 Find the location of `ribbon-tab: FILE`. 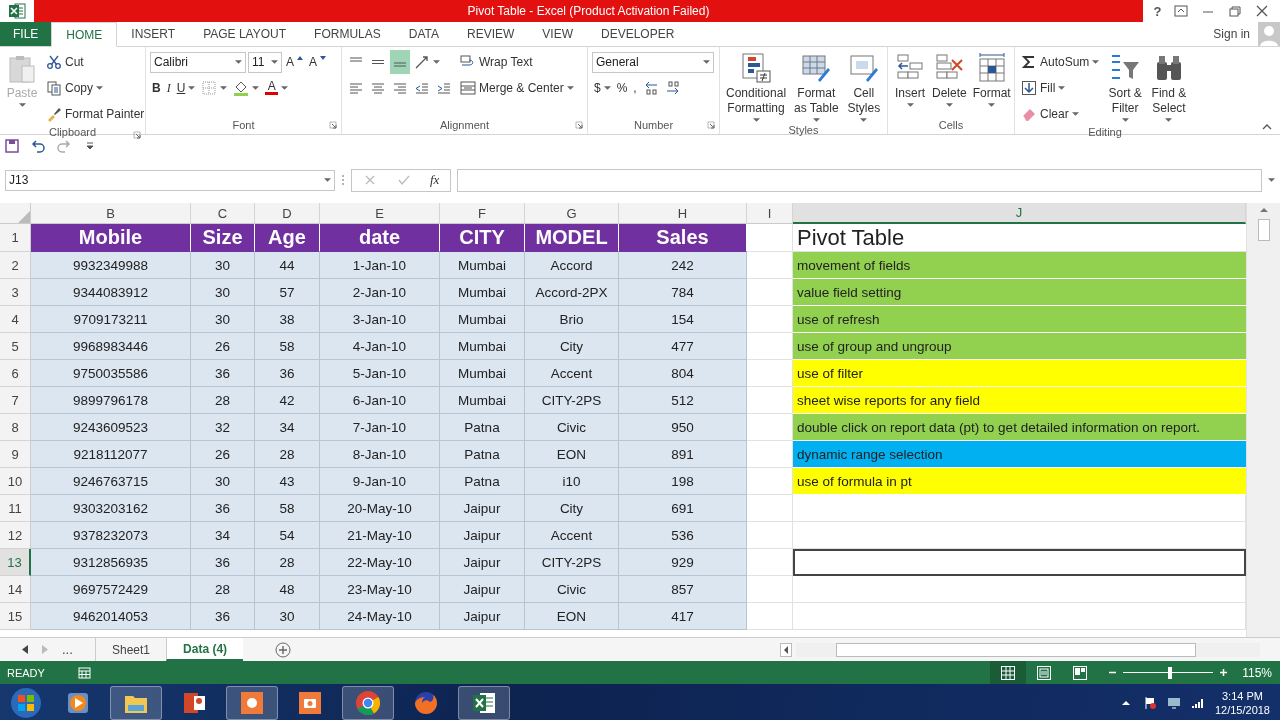

ribbon-tab: FILE is located at coordinates (26, 34).